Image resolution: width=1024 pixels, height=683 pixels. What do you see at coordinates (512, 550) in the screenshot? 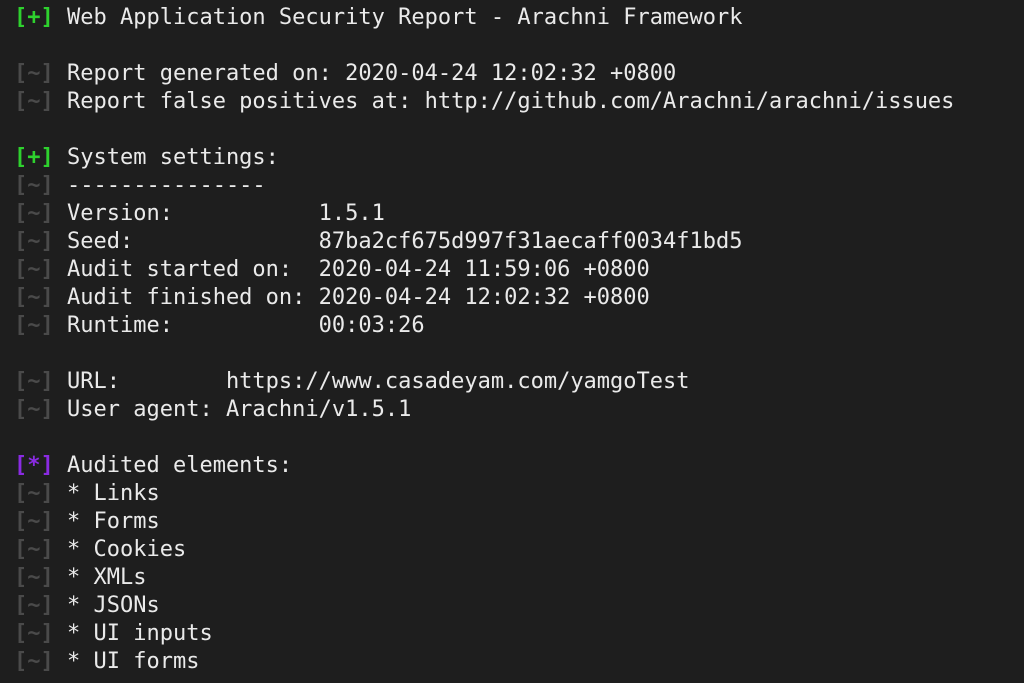
I see `audited-element-item: [~] * Cookies` at bounding box center [512, 550].